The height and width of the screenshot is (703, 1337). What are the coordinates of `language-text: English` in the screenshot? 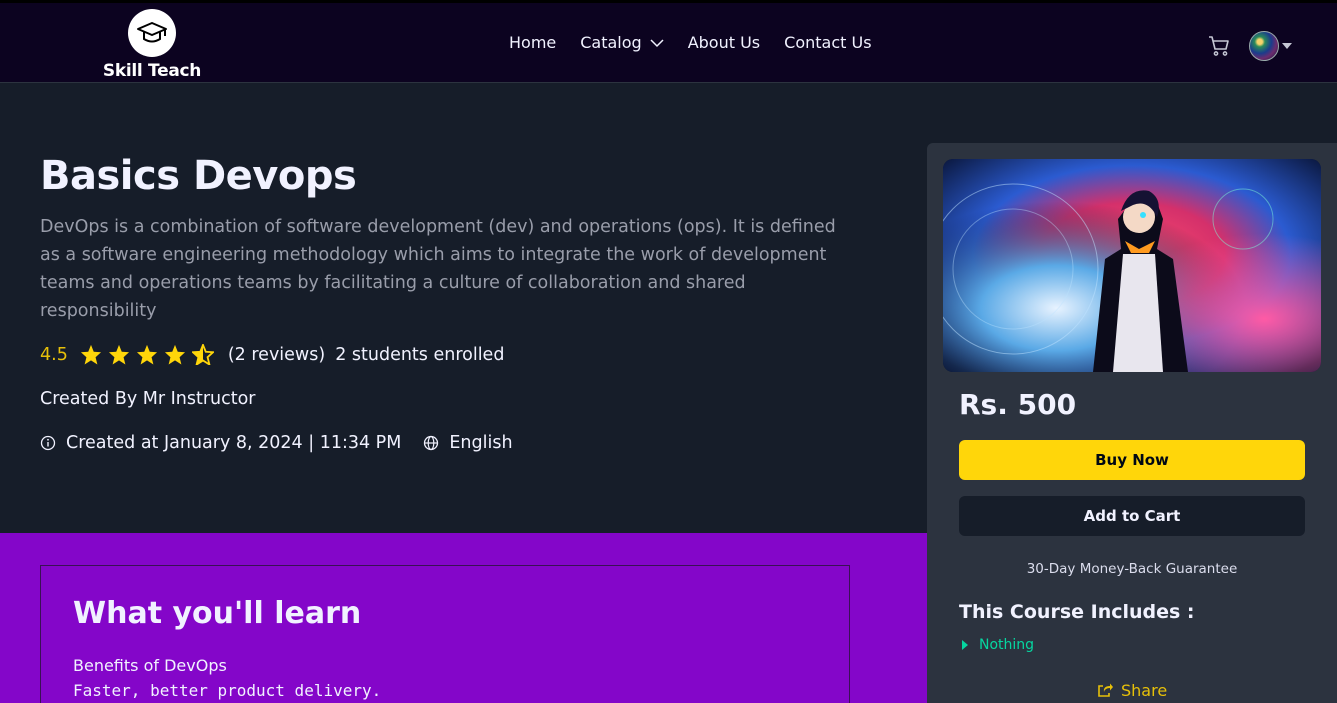 It's located at (481, 443).